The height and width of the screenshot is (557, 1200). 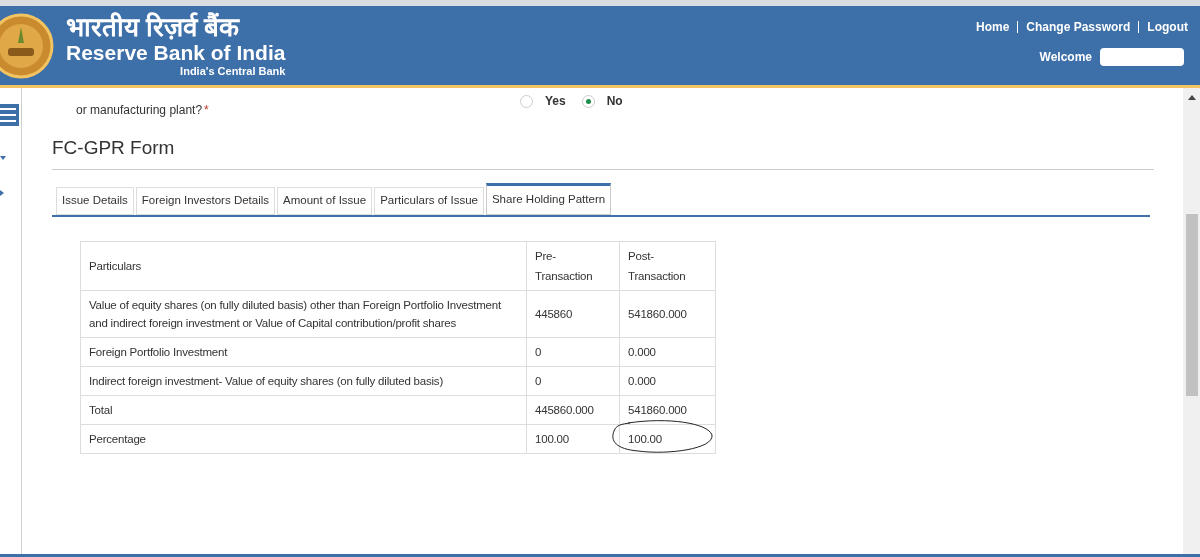 I want to click on column-header: Particulars, so click(x=303, y=265).